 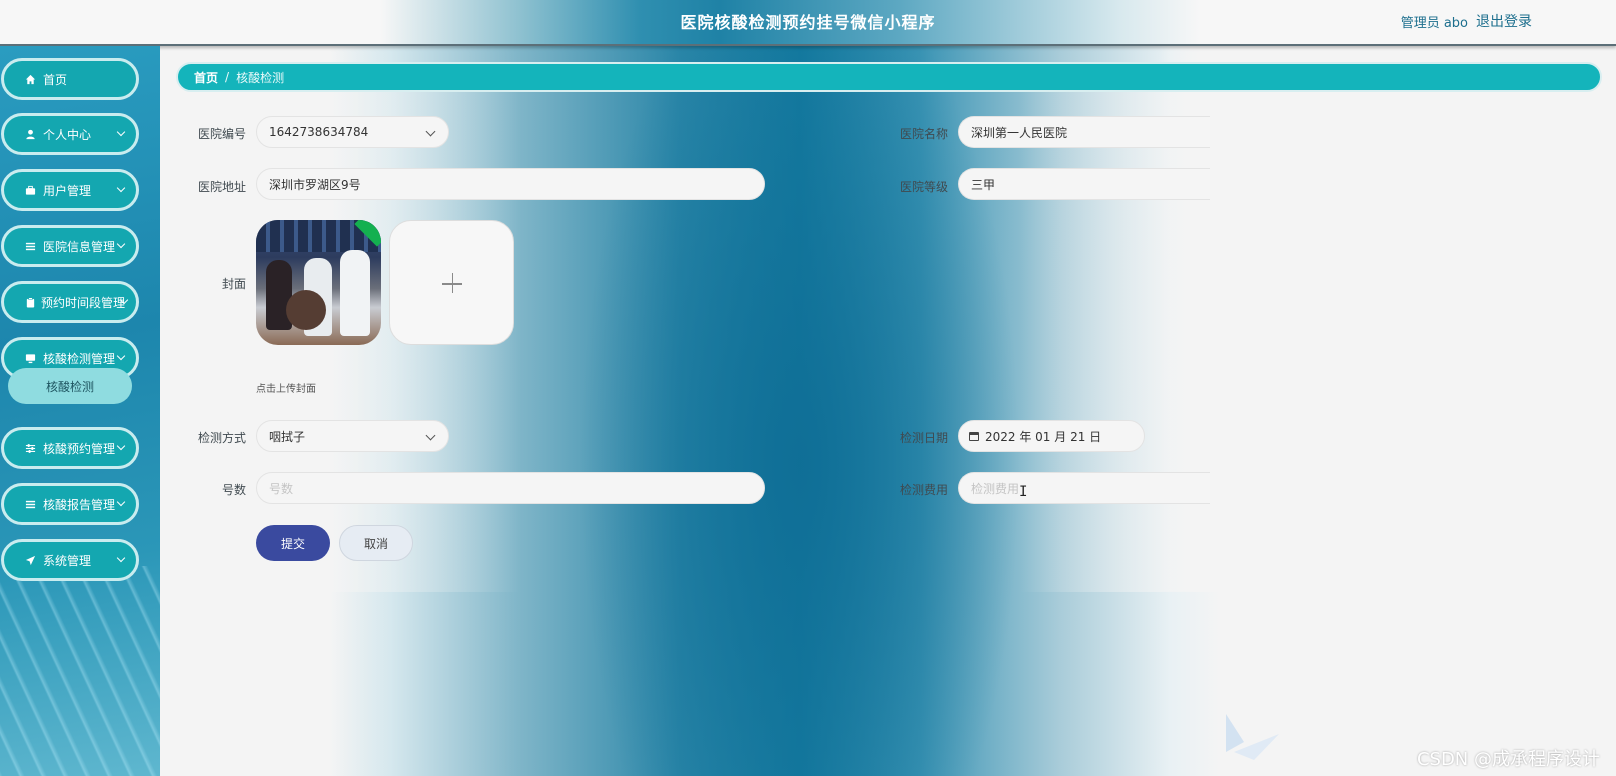 What do you see at coordinates (221, 134) in the screenshot?
I see `hospital-no-label: 医院编号` at bounding box center [221, 134].